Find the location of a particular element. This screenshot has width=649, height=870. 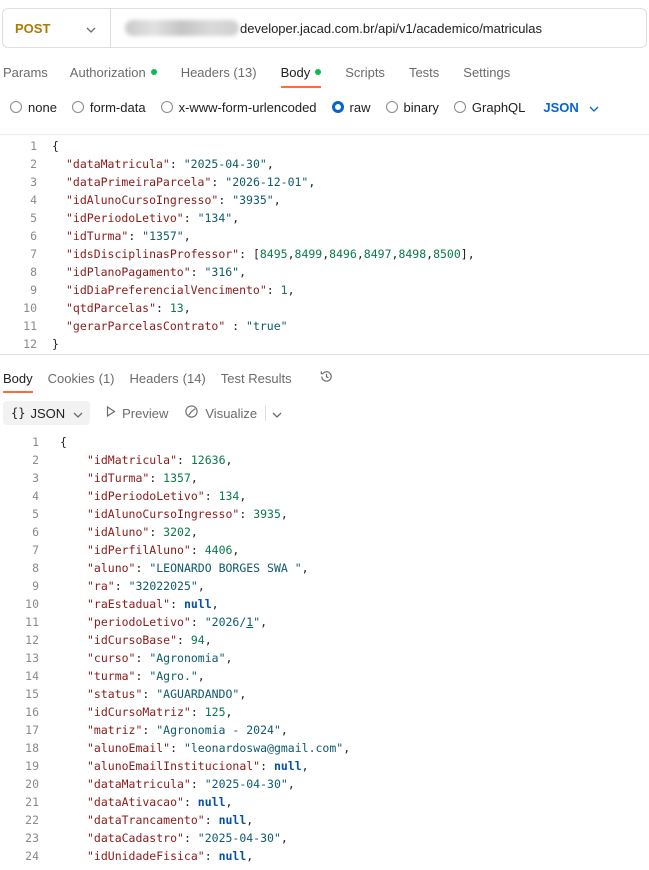

response-body-line: 10 "raEstadual": null, is located at coordinates (175, 604).